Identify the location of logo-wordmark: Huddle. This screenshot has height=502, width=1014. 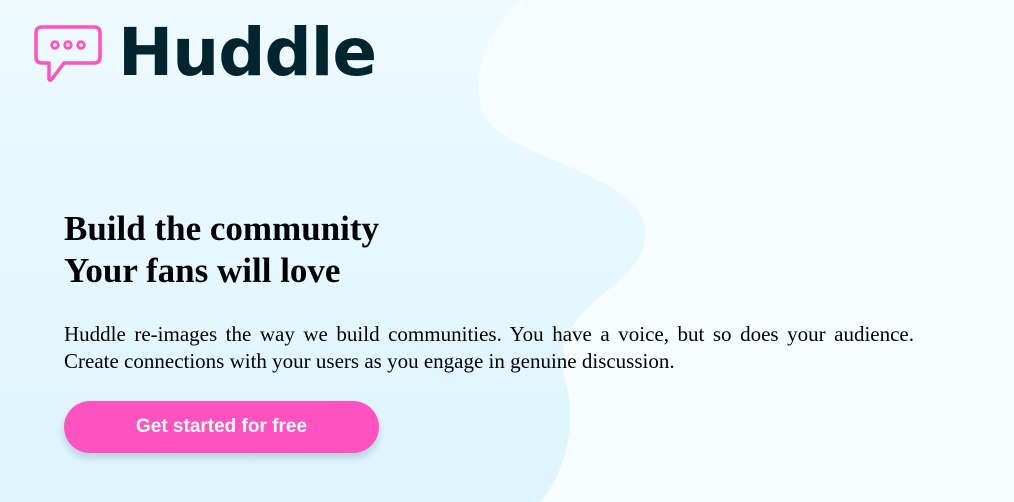
(247, 52).